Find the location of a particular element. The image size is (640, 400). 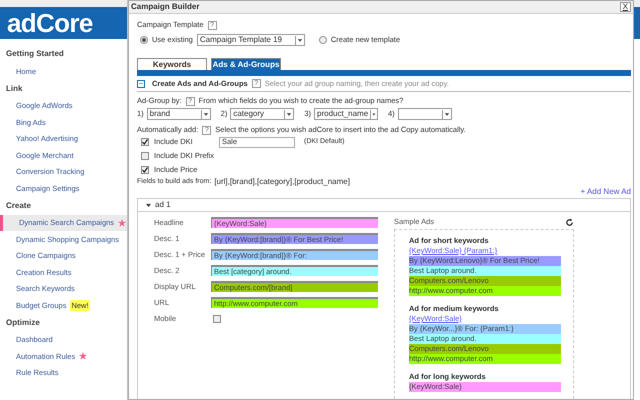

sidebar-heading: Getting Started is located at coordinates (35, 54).